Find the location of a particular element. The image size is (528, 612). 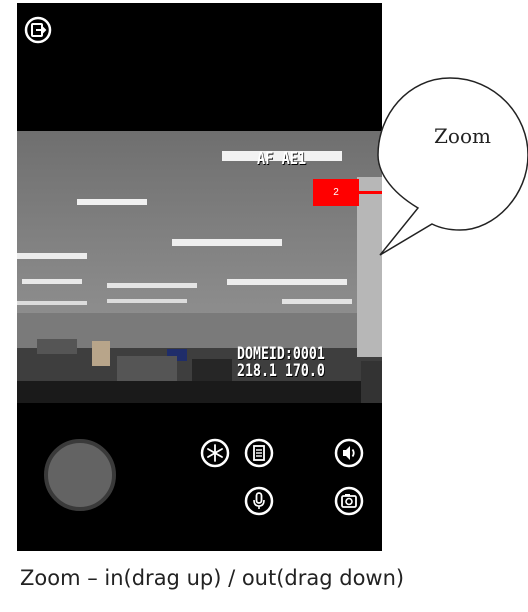

speaker-icon is located at coordinates (349, 453).